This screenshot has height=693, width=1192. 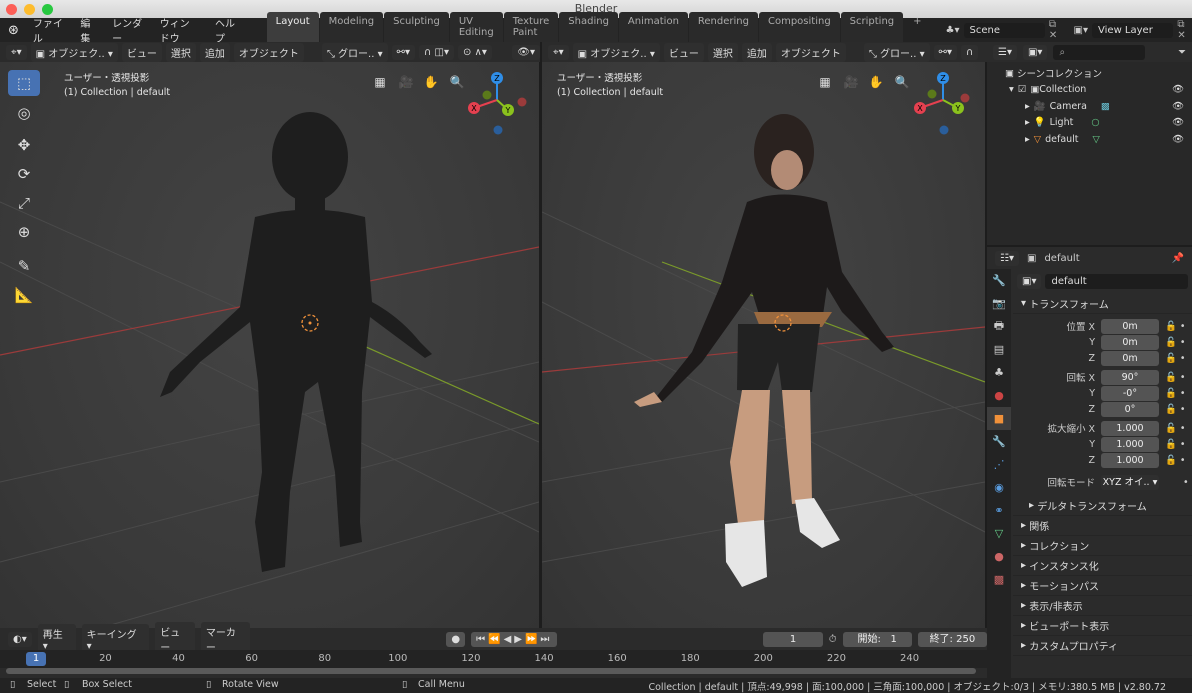 I want to click on annotate-tool: ✎, so click(x=24, y=266).